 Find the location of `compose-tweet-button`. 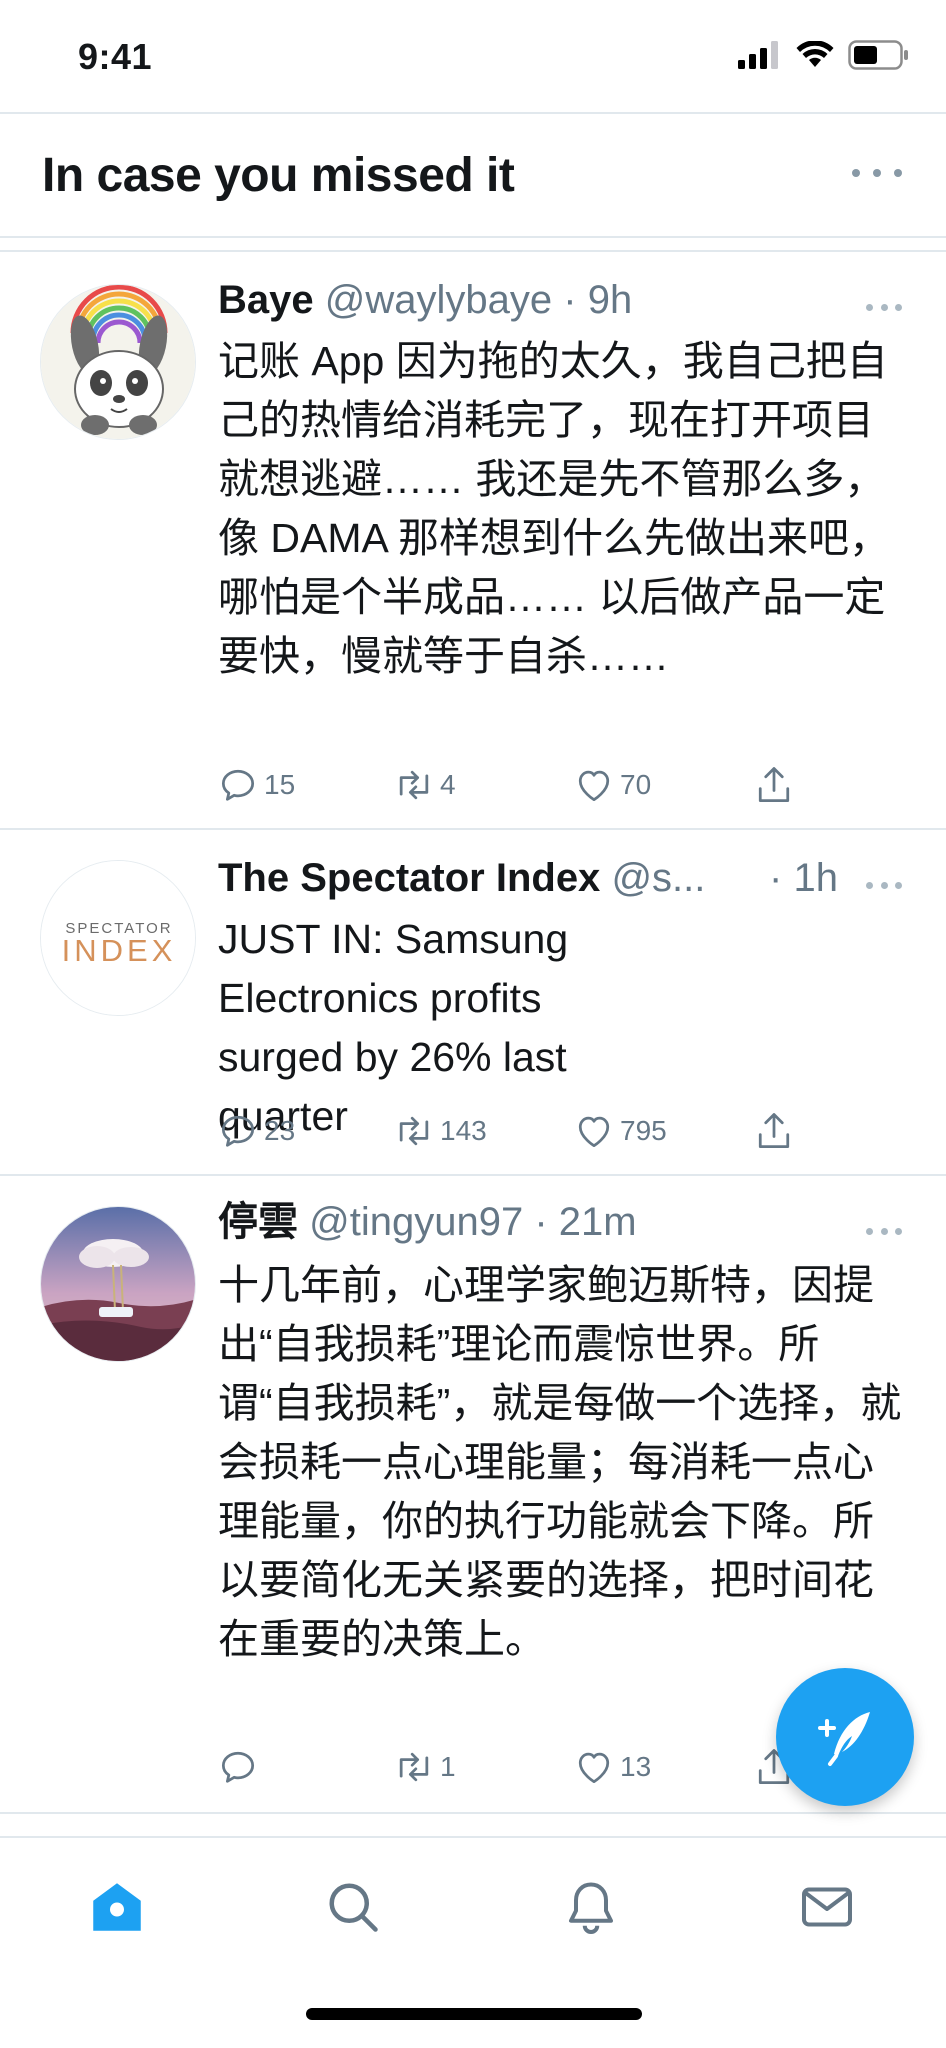

compose-tweet-button is located at coordinates (845, 1737).